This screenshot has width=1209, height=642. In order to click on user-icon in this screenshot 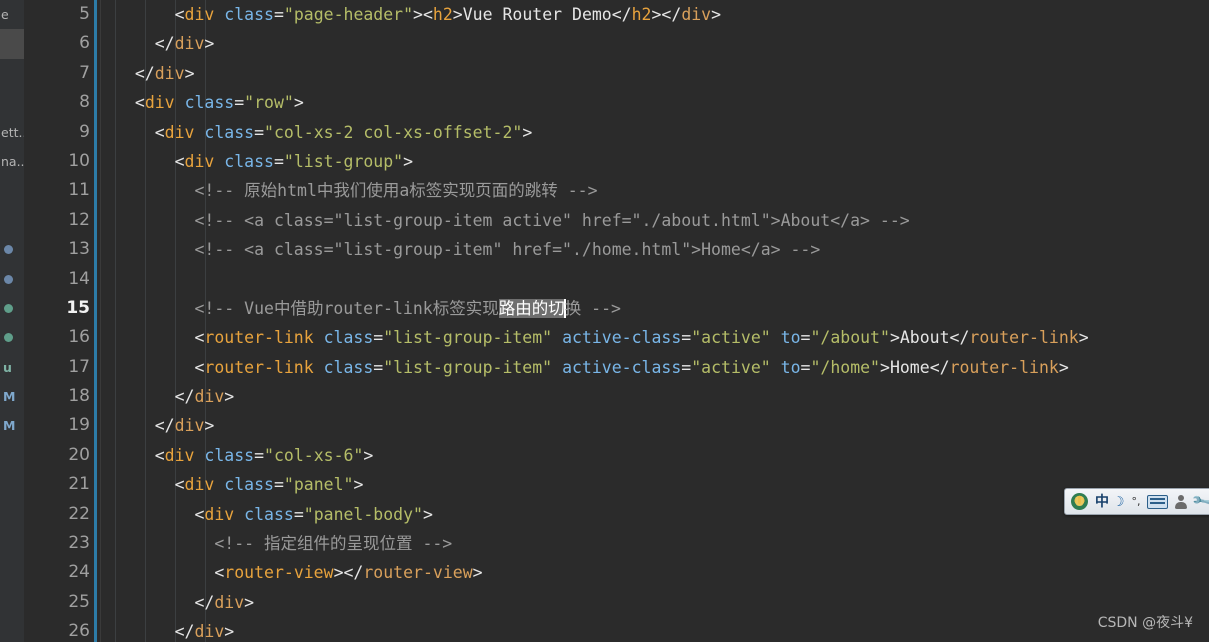, I will do `click(1181, 501)`.